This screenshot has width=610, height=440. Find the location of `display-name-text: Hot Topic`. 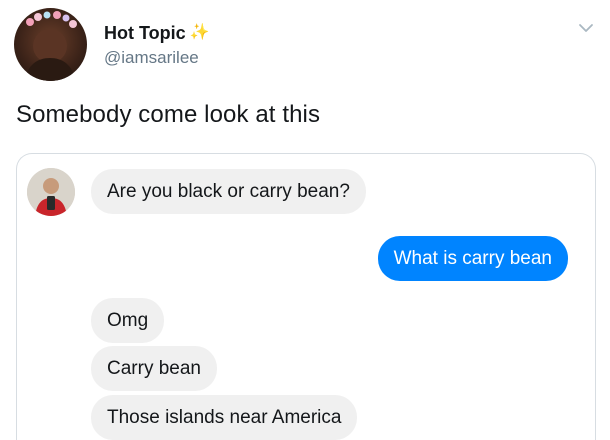

display-name-text: Hot Topic is located at coordinates (145, 33).